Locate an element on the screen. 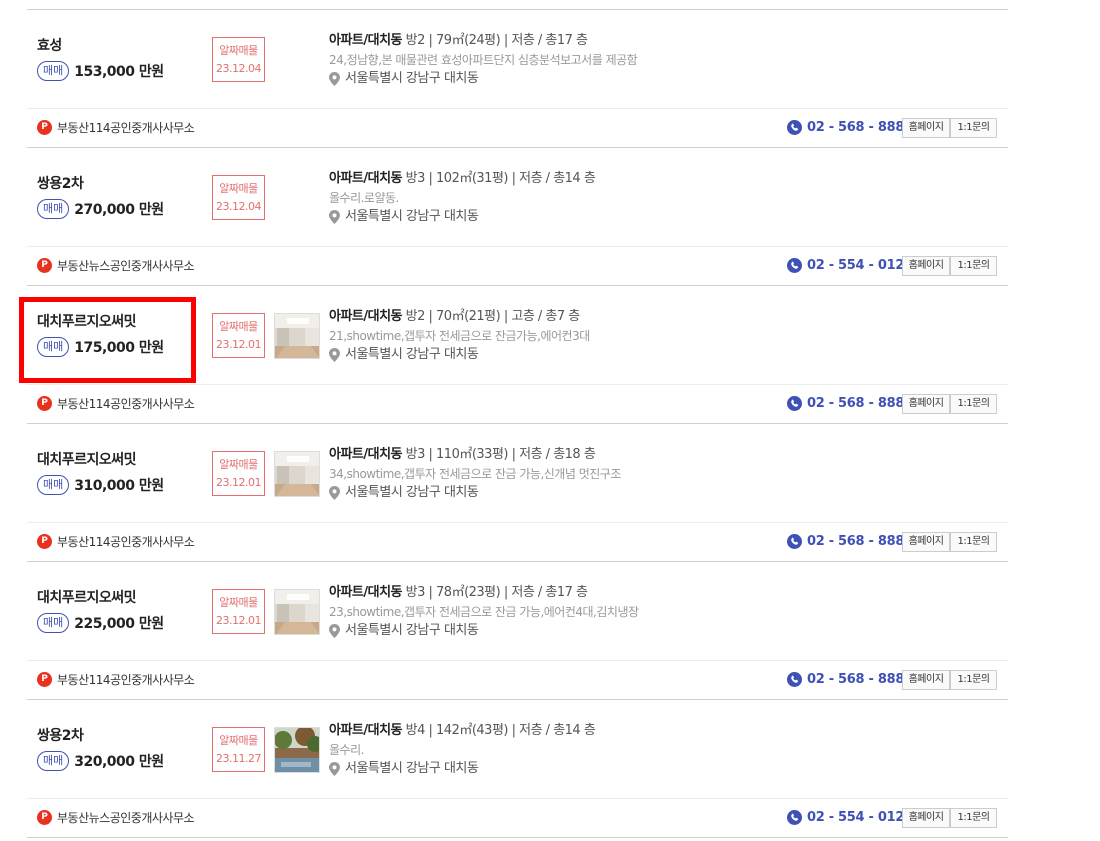  listing-price: 225,000 만원 is located at coordinates (119, 624).